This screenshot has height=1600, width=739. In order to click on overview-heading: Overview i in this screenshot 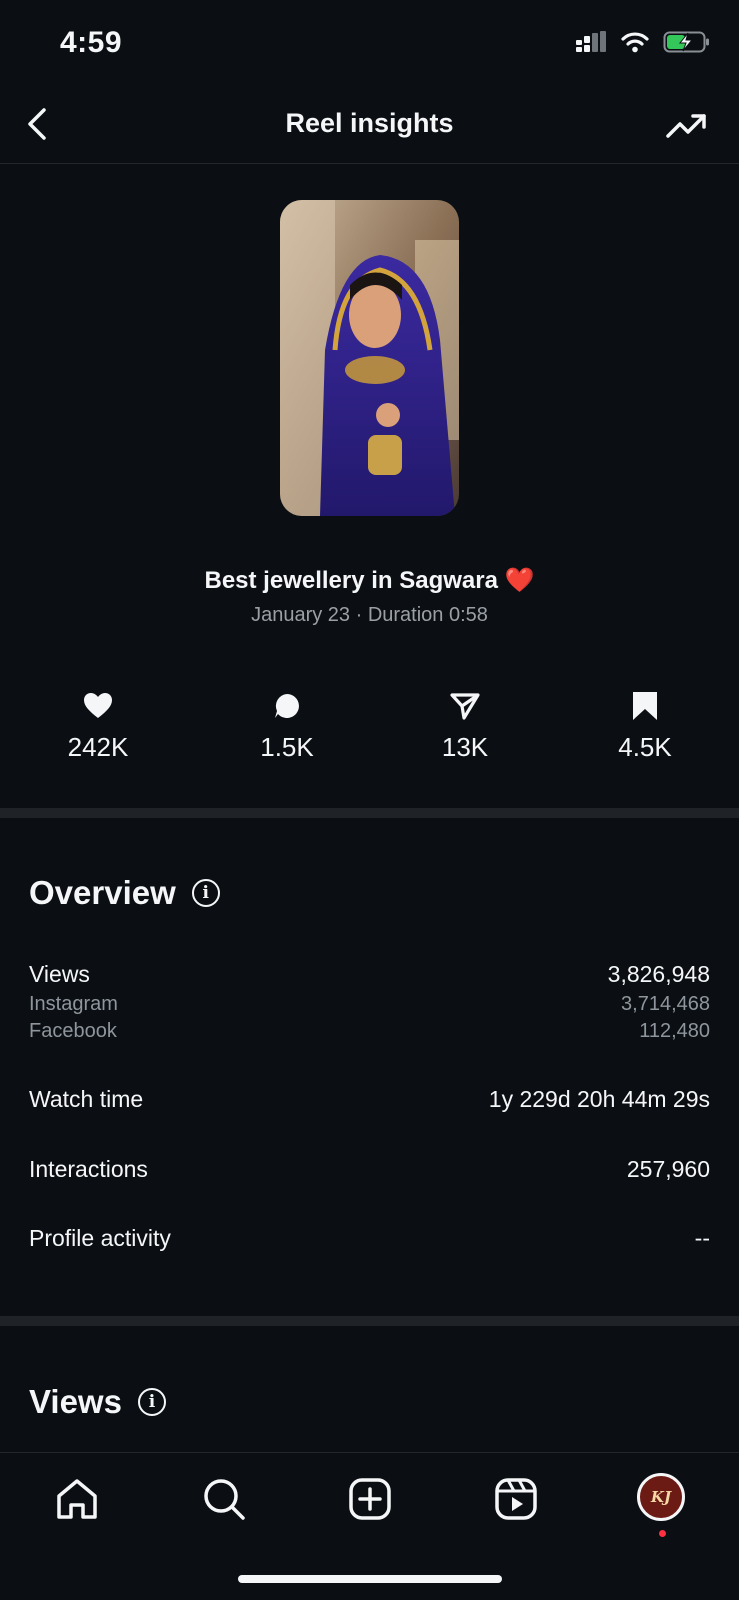, I will do `click(124, 893)`.